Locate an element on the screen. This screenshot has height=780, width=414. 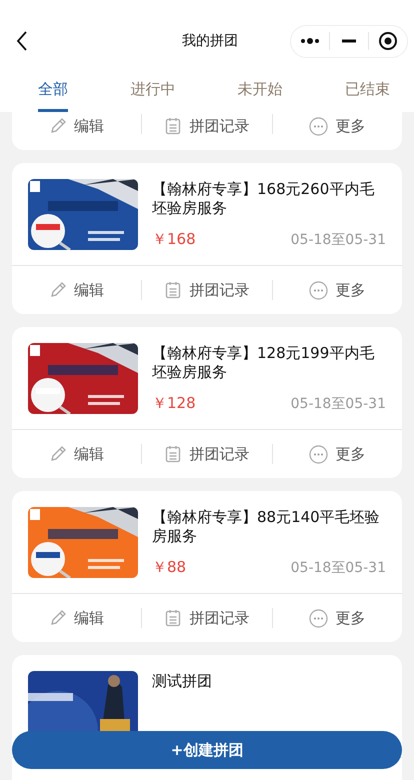
tab: 未开始 is located at coordinates (260, 89).